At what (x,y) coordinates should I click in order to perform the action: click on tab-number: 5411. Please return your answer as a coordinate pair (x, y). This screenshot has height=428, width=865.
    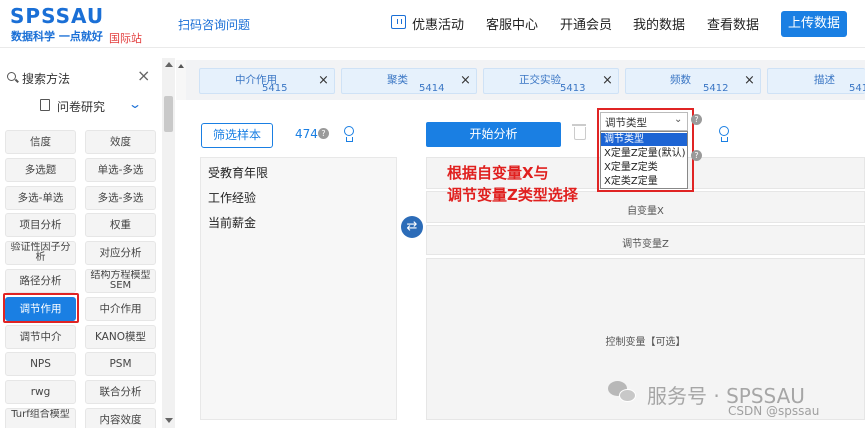
    Looking at the image, I should click on (857, 88).